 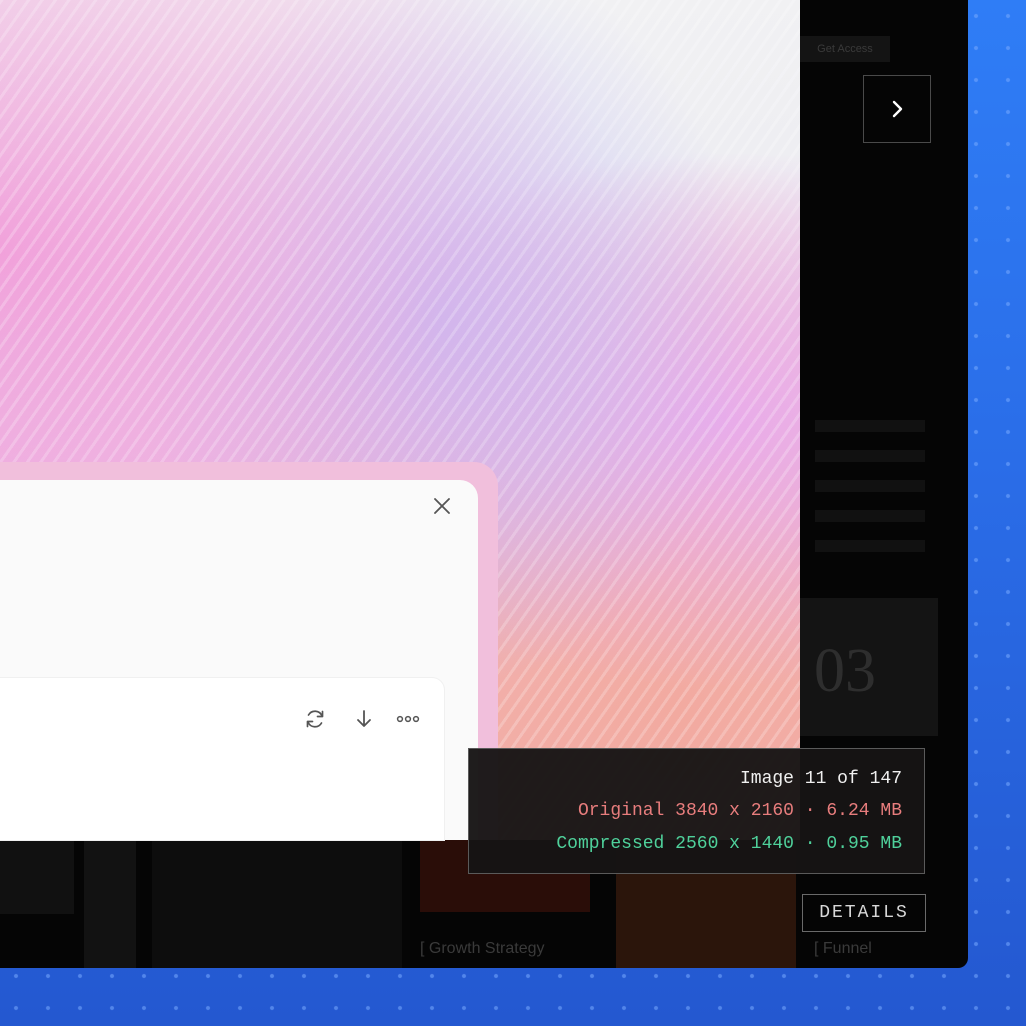 I want to click on original-size-text: Original 3840 x 2160 · 6.24 MB, so click(x=739, y=811).